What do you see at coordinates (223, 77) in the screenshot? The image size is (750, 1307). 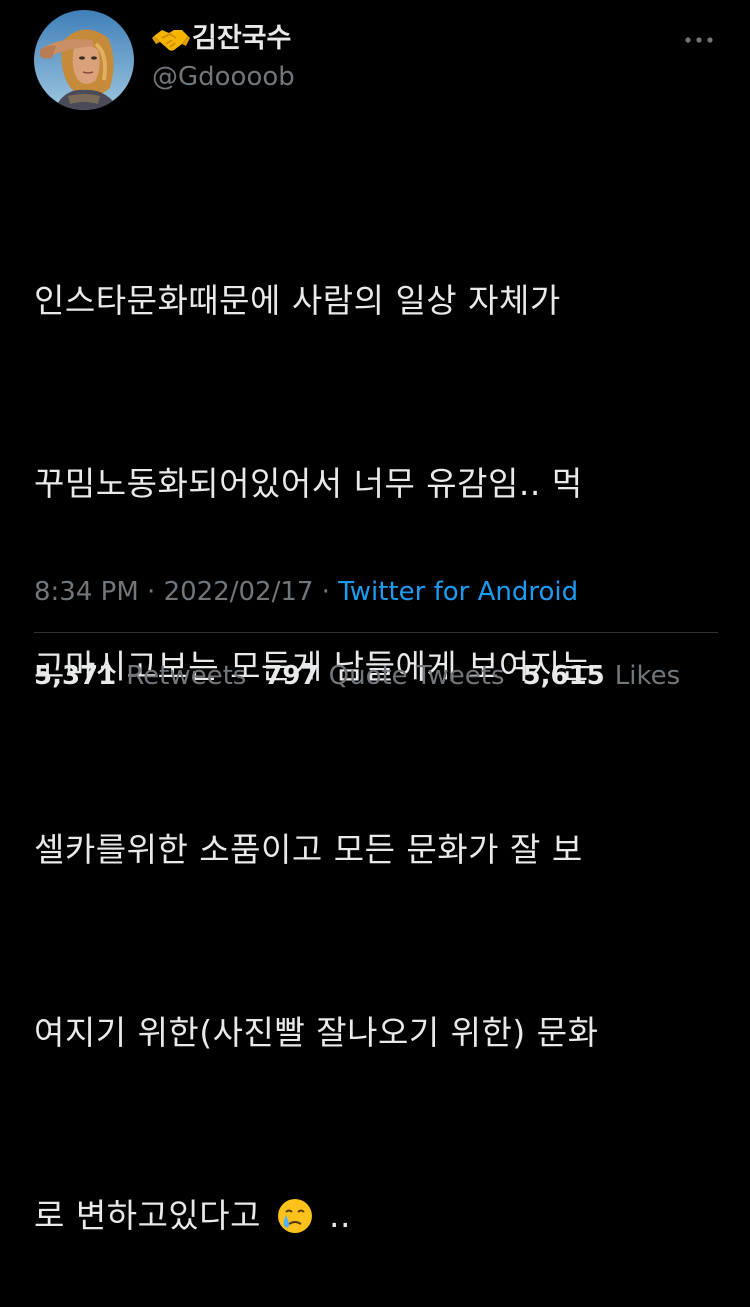 I see `user-handle: @Gdoooob` at bounding box center [223, 77].